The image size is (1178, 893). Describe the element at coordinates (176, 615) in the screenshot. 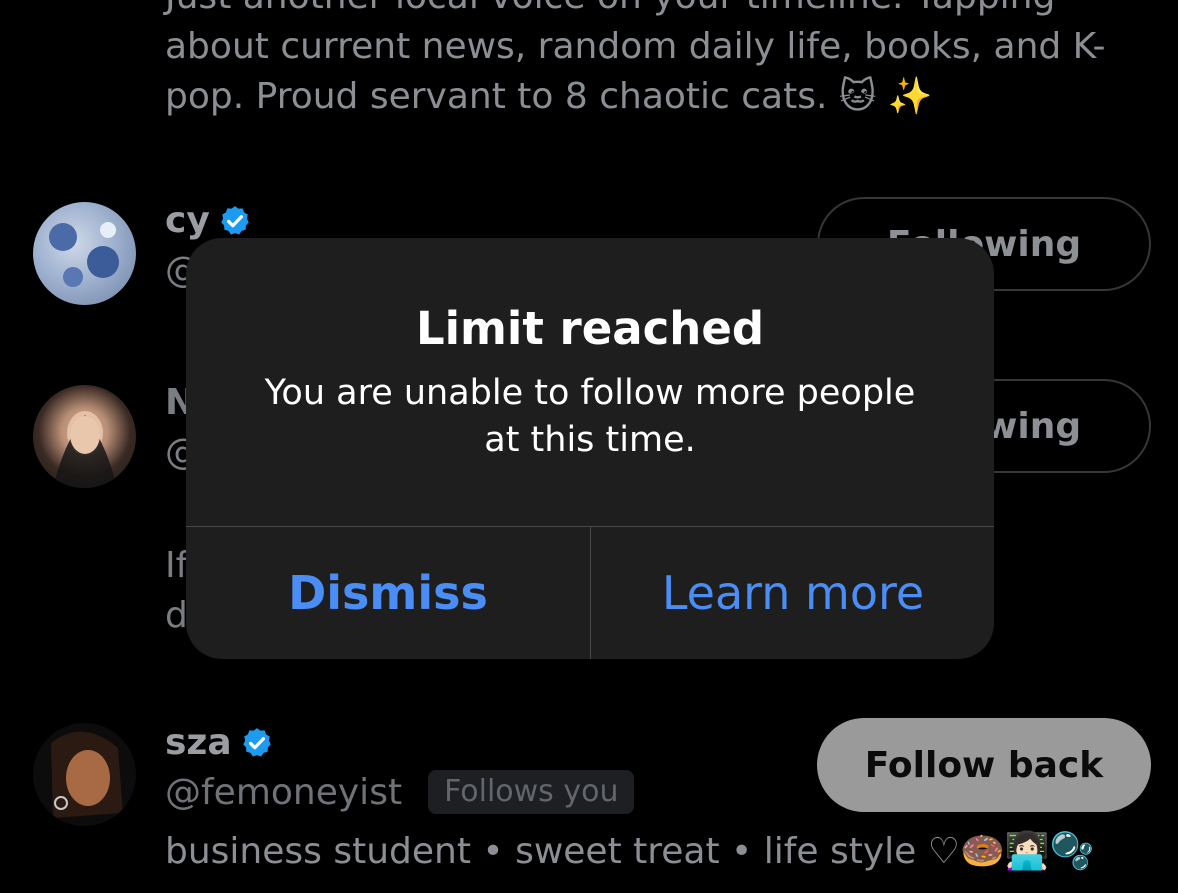

I see `user-bio-fragment: d` at that location.